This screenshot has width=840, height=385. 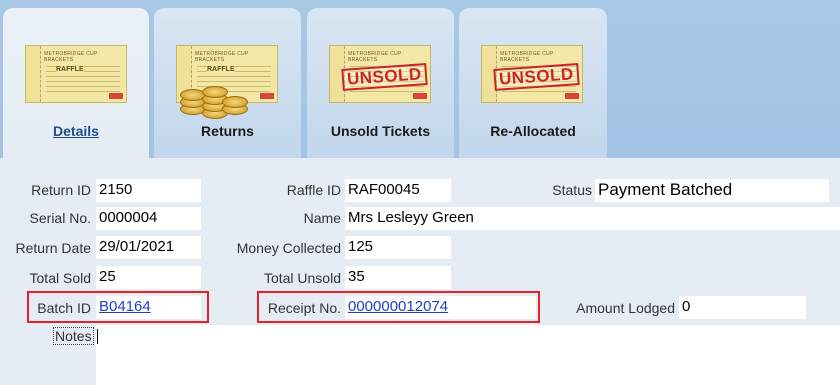 What do you see at coordinates (288, 248) in the screenshot?
I see `money-collected-label: Money Collected` at bounding box center [288, 248].